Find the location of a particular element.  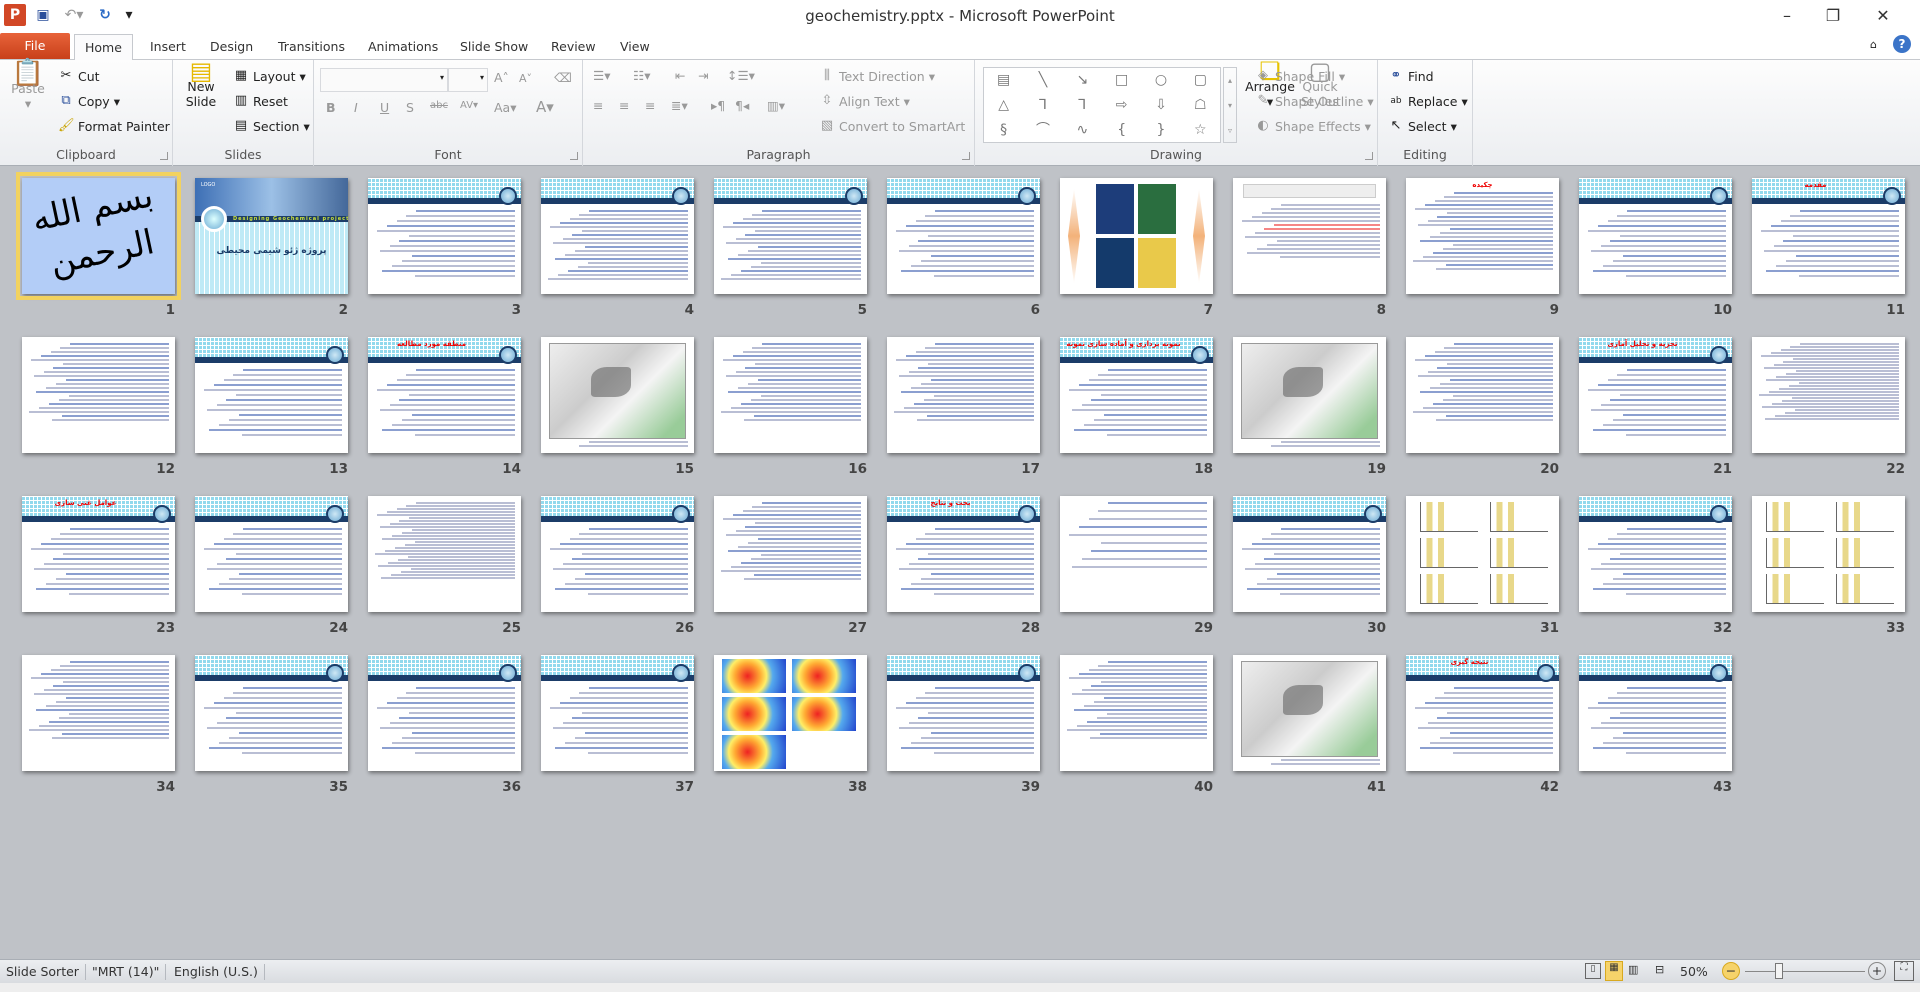

zoom-level: 50% is located at coordinates (1694, 971).